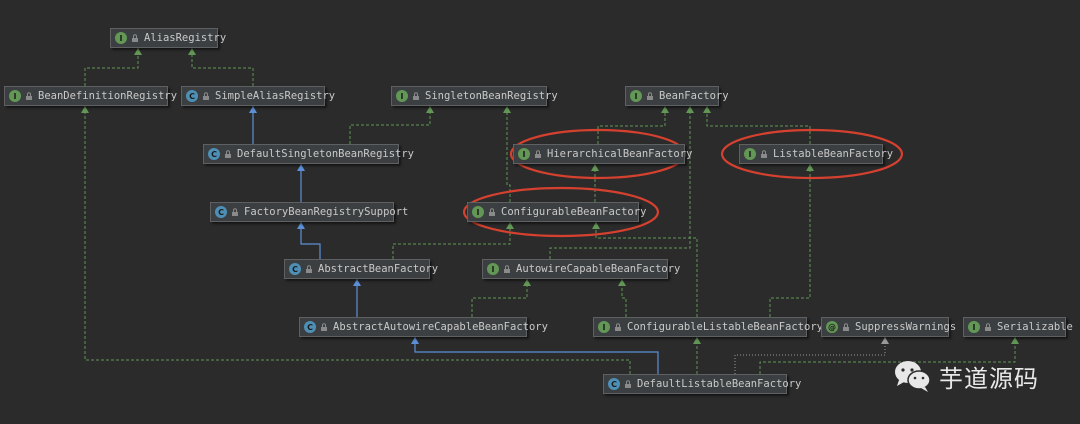 This screenshot has height=424, width=1080. I want to click on node-label: AbstractBeanFactory, so click(378, 269).